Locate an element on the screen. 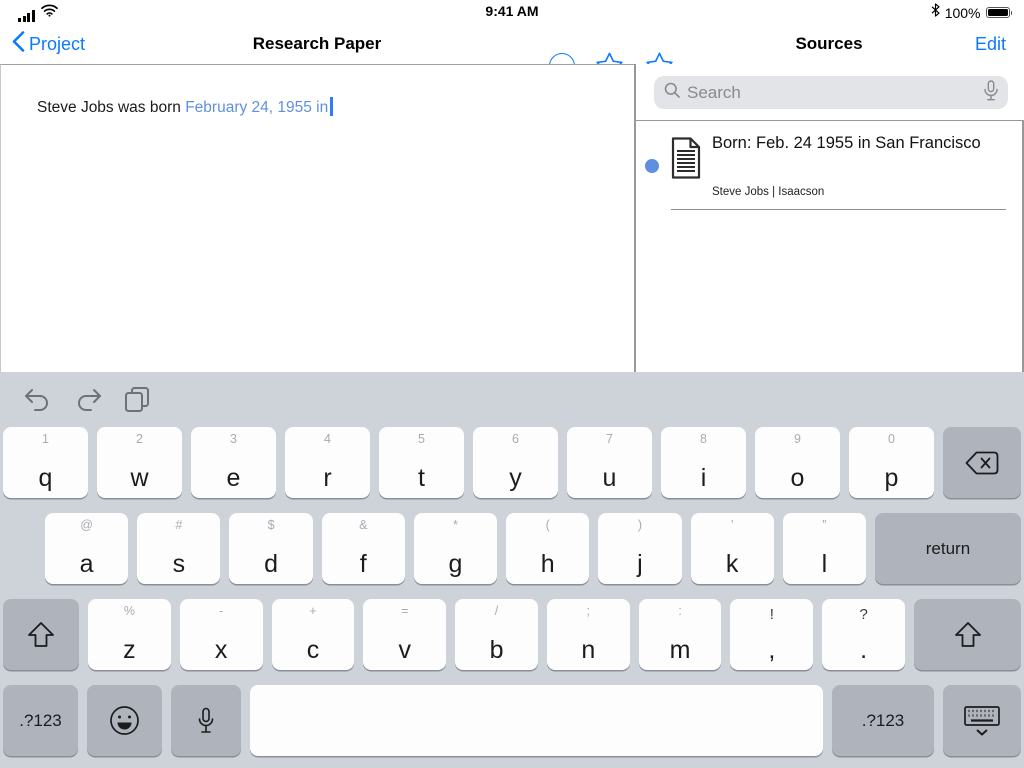 This screenshot has height=768, width=1024. key-z: % z is located at coordinates (129, 634).